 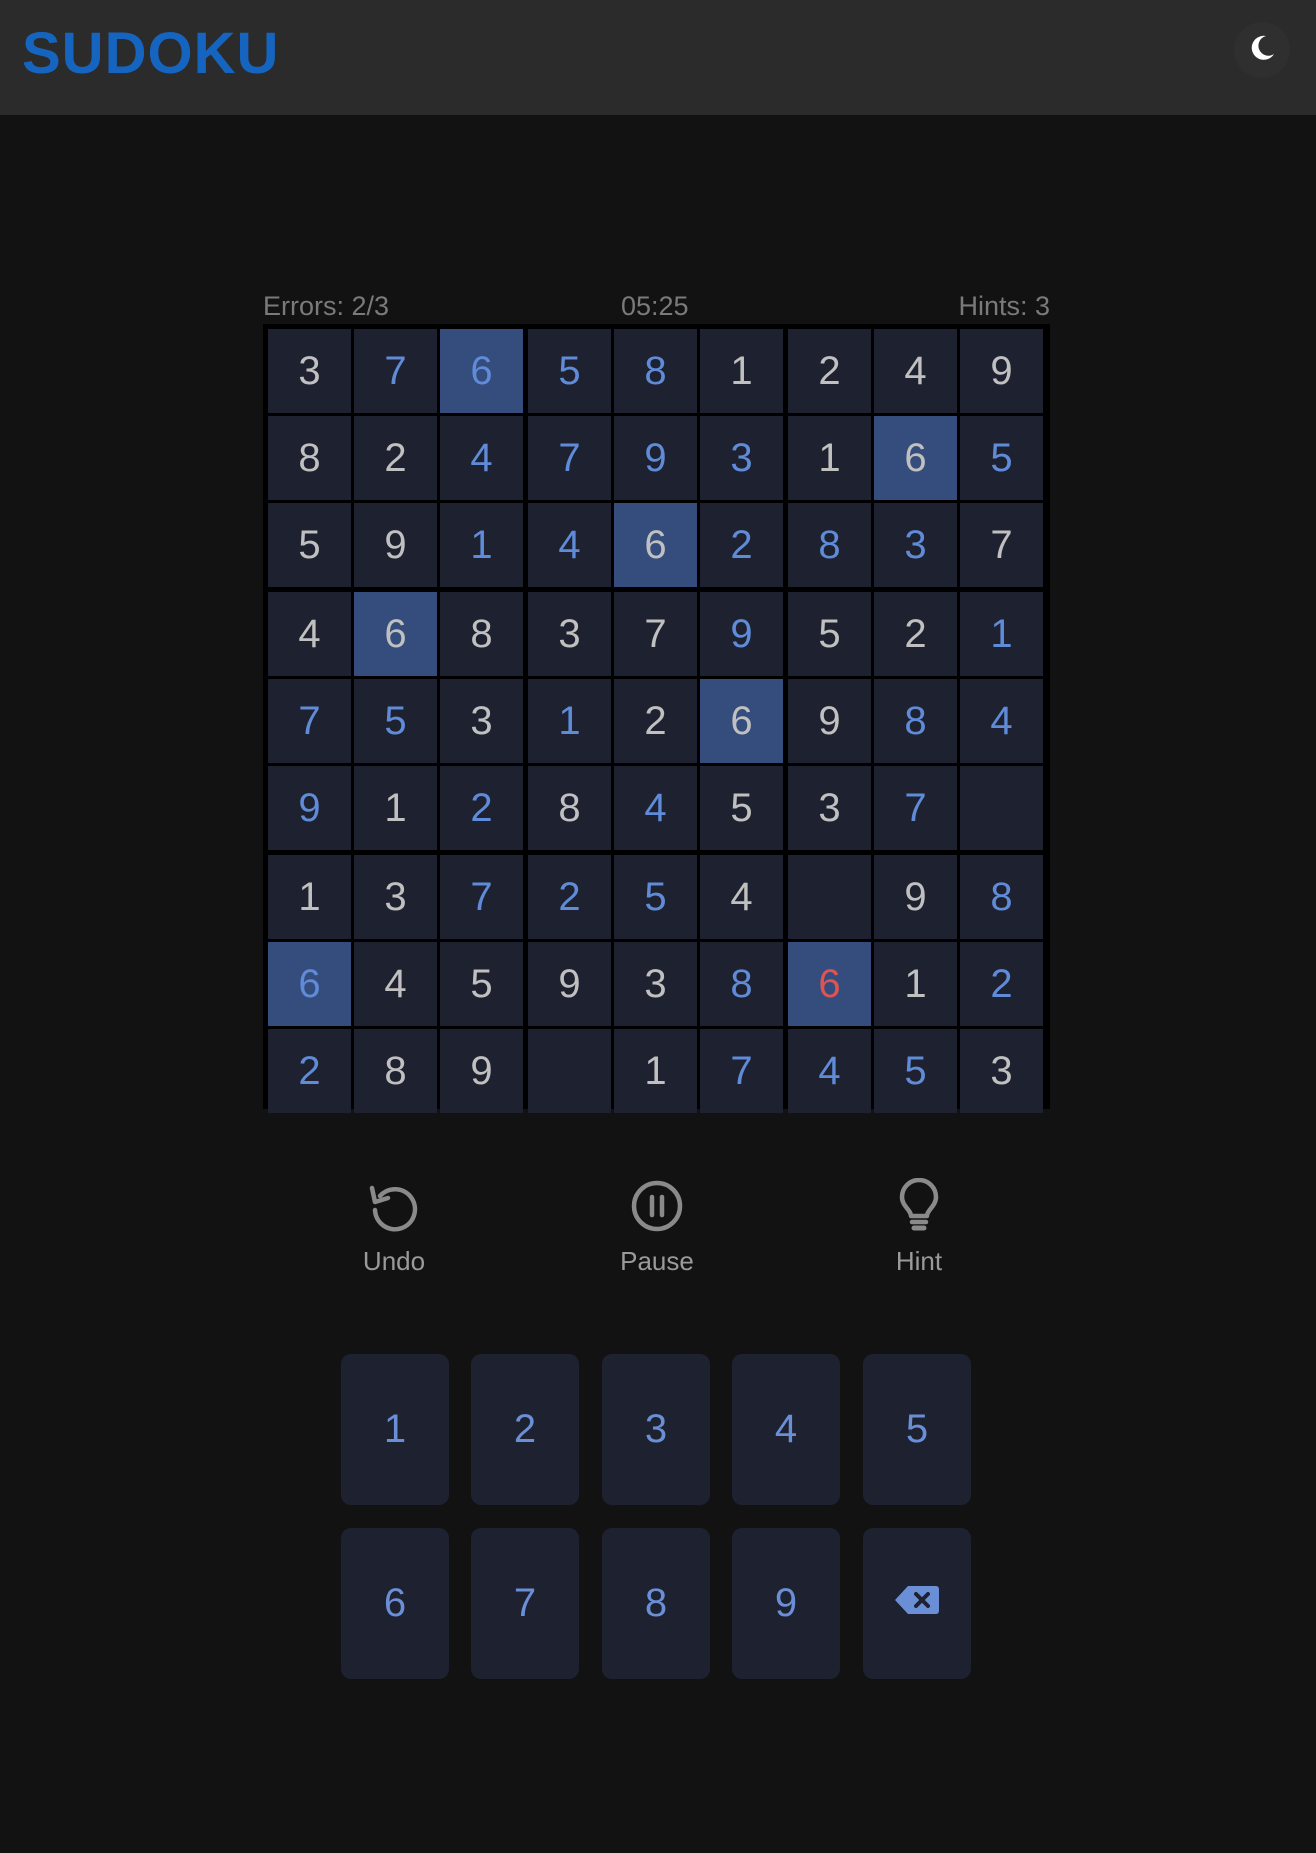 What do you see at coordinates (655, 371) in the screenshot?
I see `board-cell-r1c5: 8` at bounding box center [655, 371].